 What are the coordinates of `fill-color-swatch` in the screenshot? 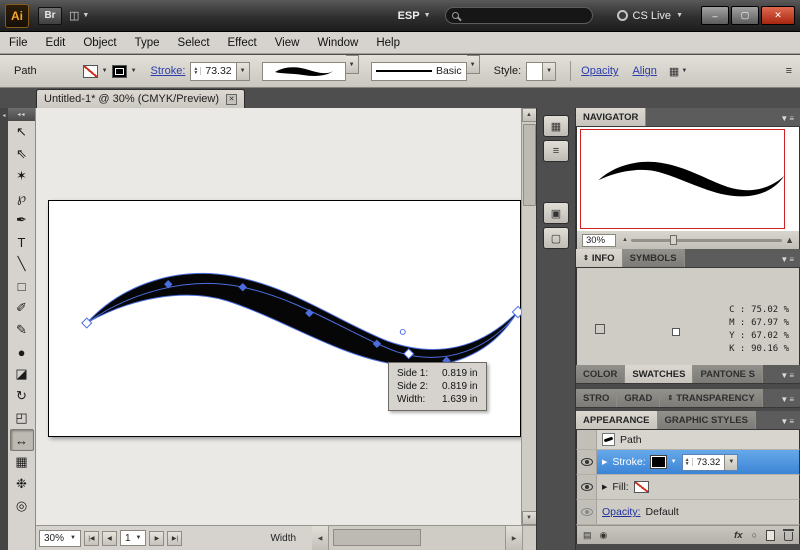 It's located at (641, 487).